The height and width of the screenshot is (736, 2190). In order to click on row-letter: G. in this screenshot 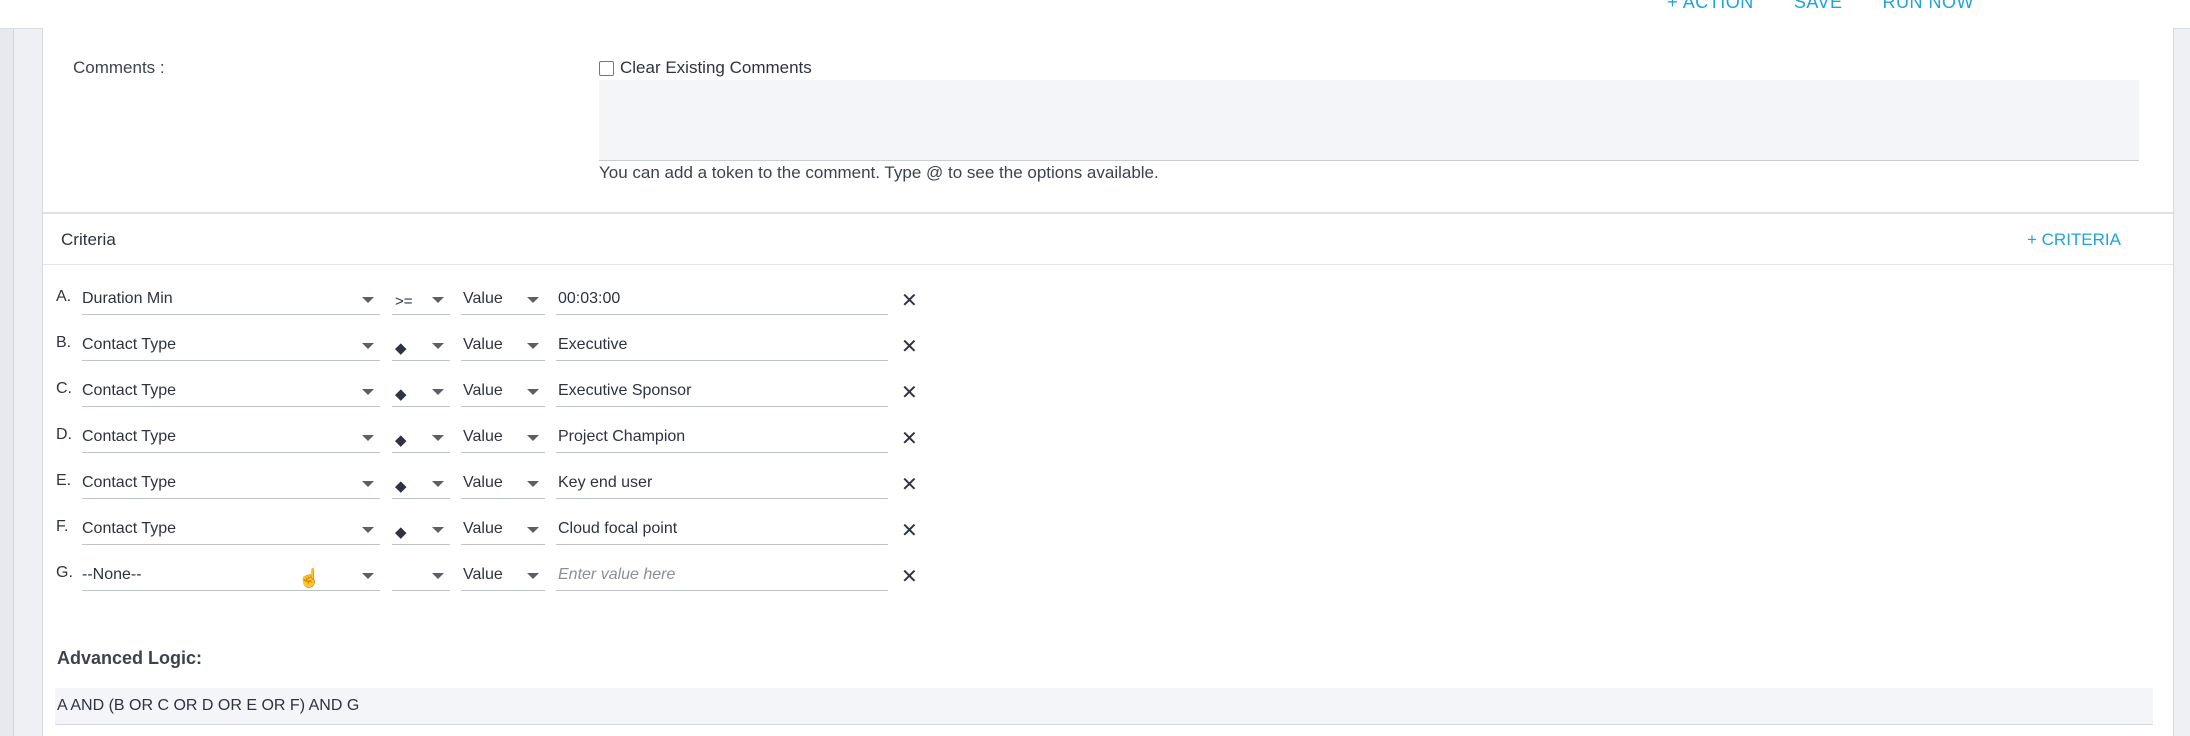, I will do `click(64, 572)`.